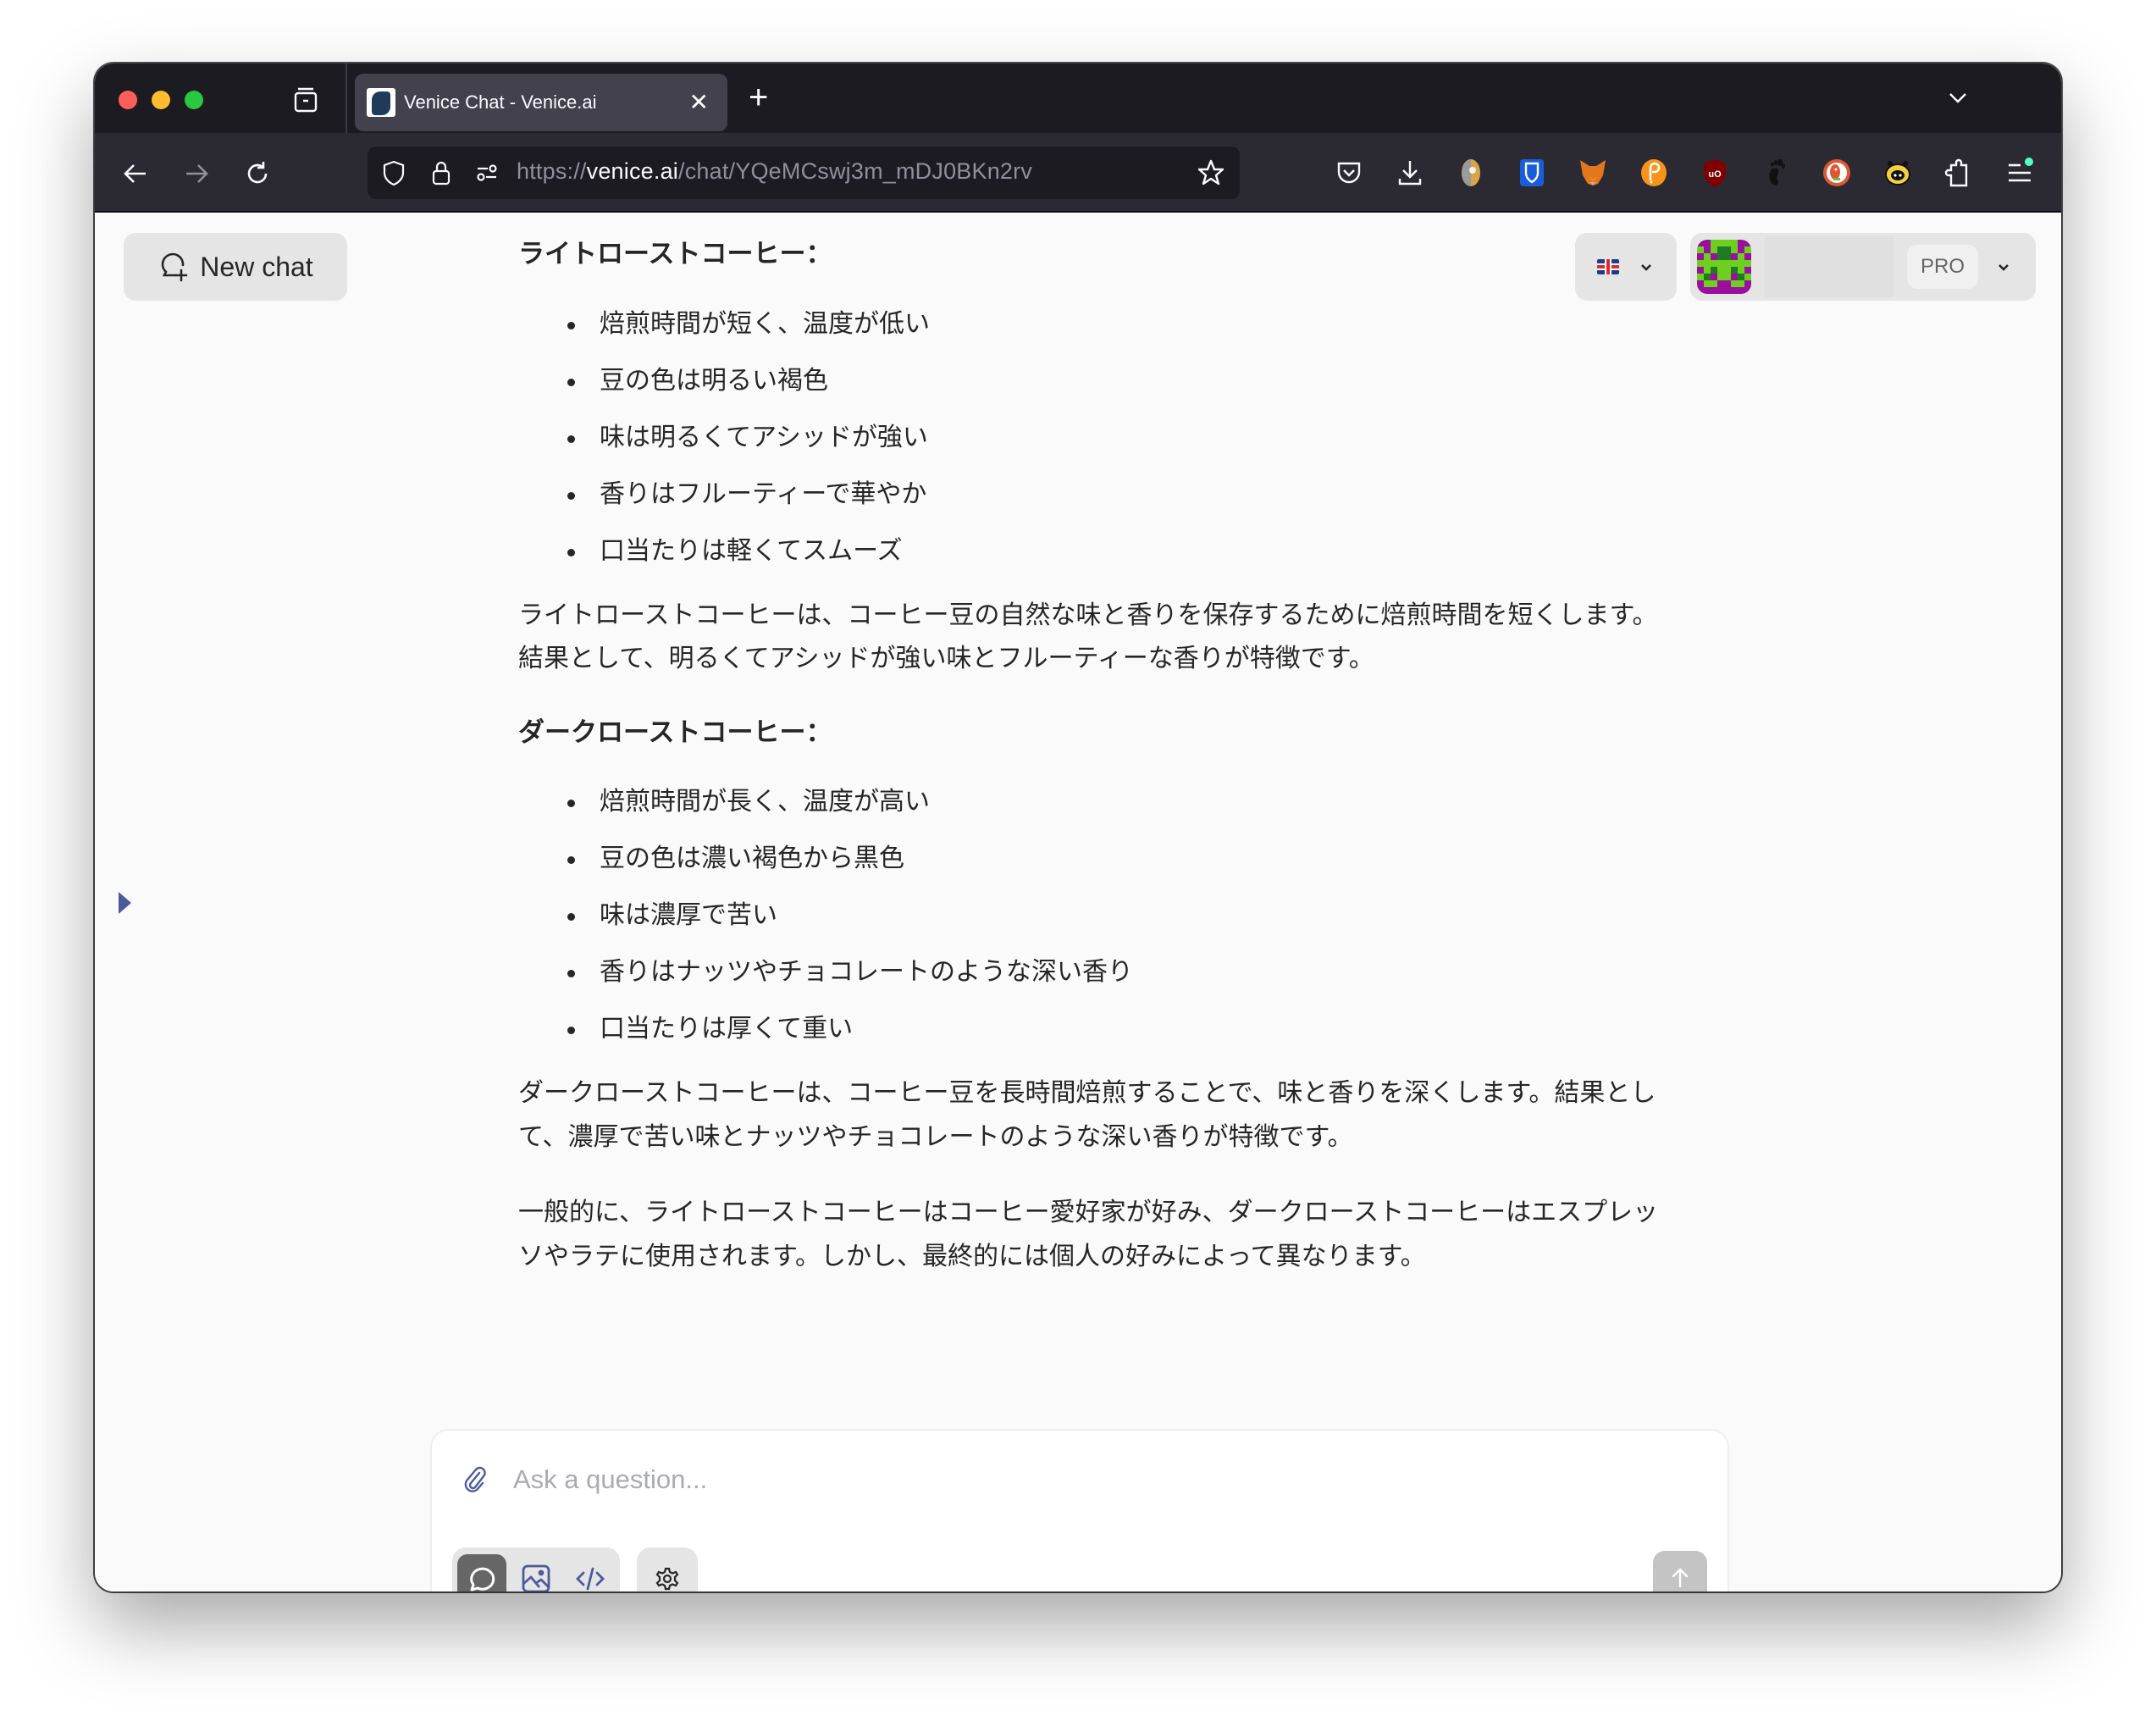 The image size is (2156, 1716). What do you see at coordinates (501, 102) in the screenshot?
I see `tab-title: Venice Chat - Venice.ai` at bounding box center [501, 102].